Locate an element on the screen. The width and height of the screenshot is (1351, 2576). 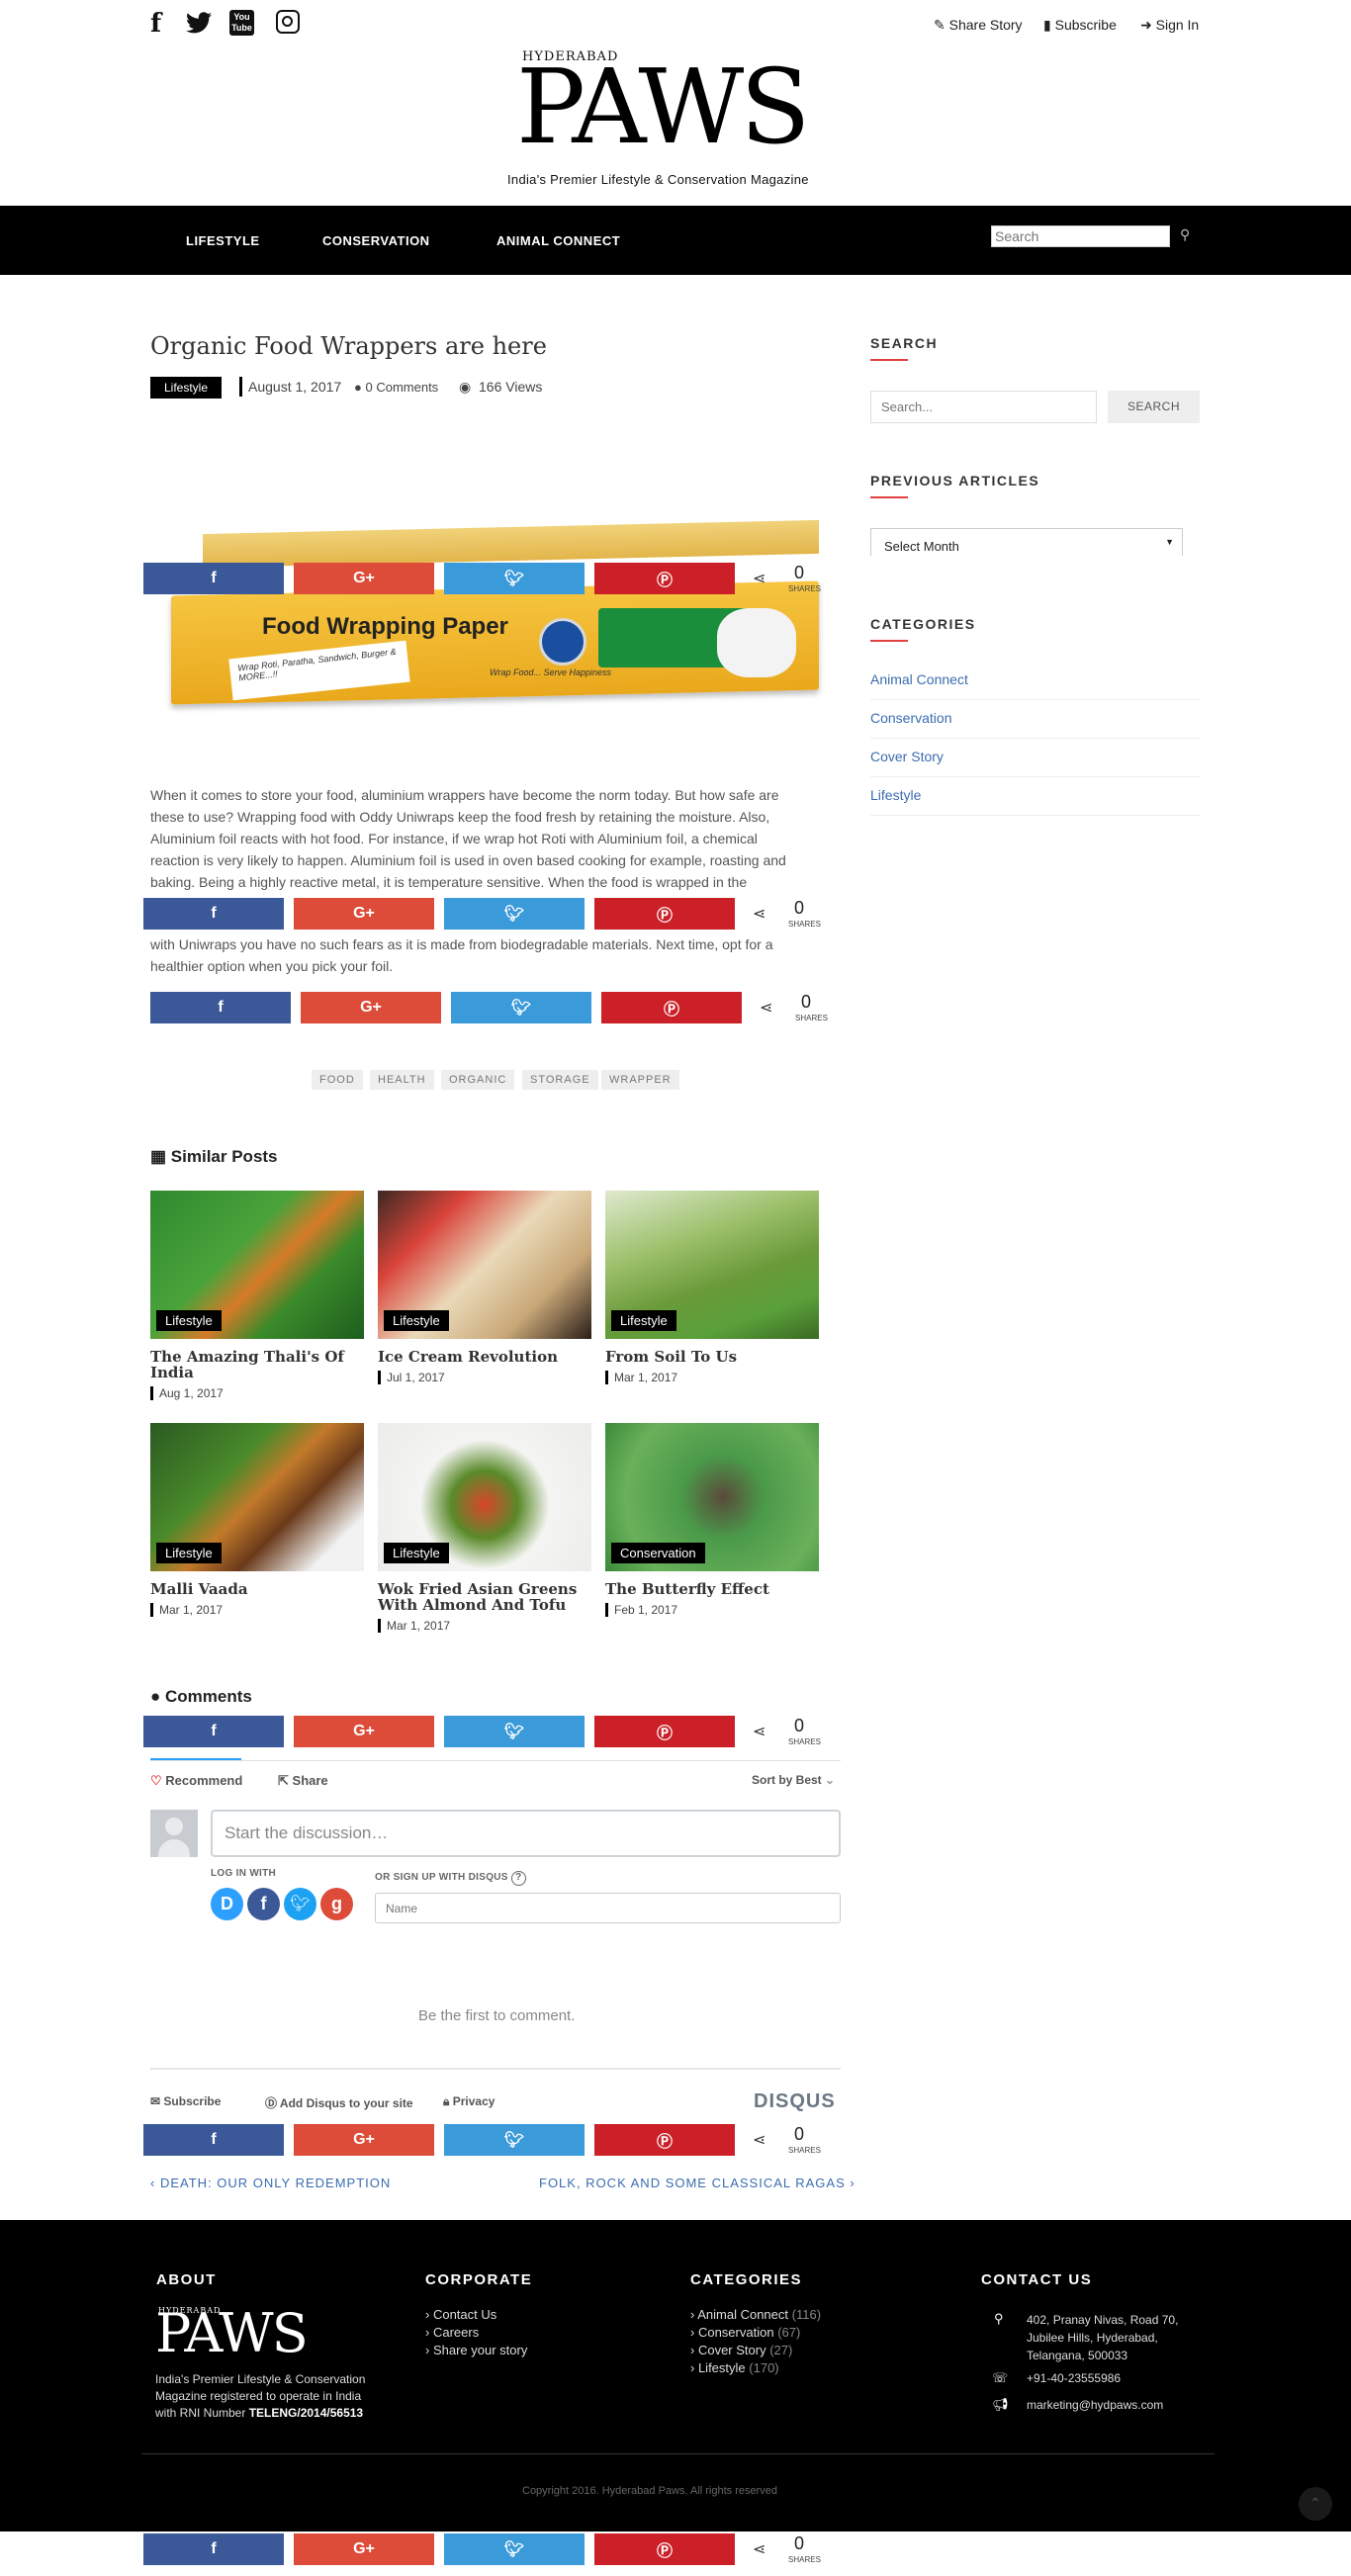
nav-animal-connect: ANIMAL CONNECT is located at coordinates (558, 240).